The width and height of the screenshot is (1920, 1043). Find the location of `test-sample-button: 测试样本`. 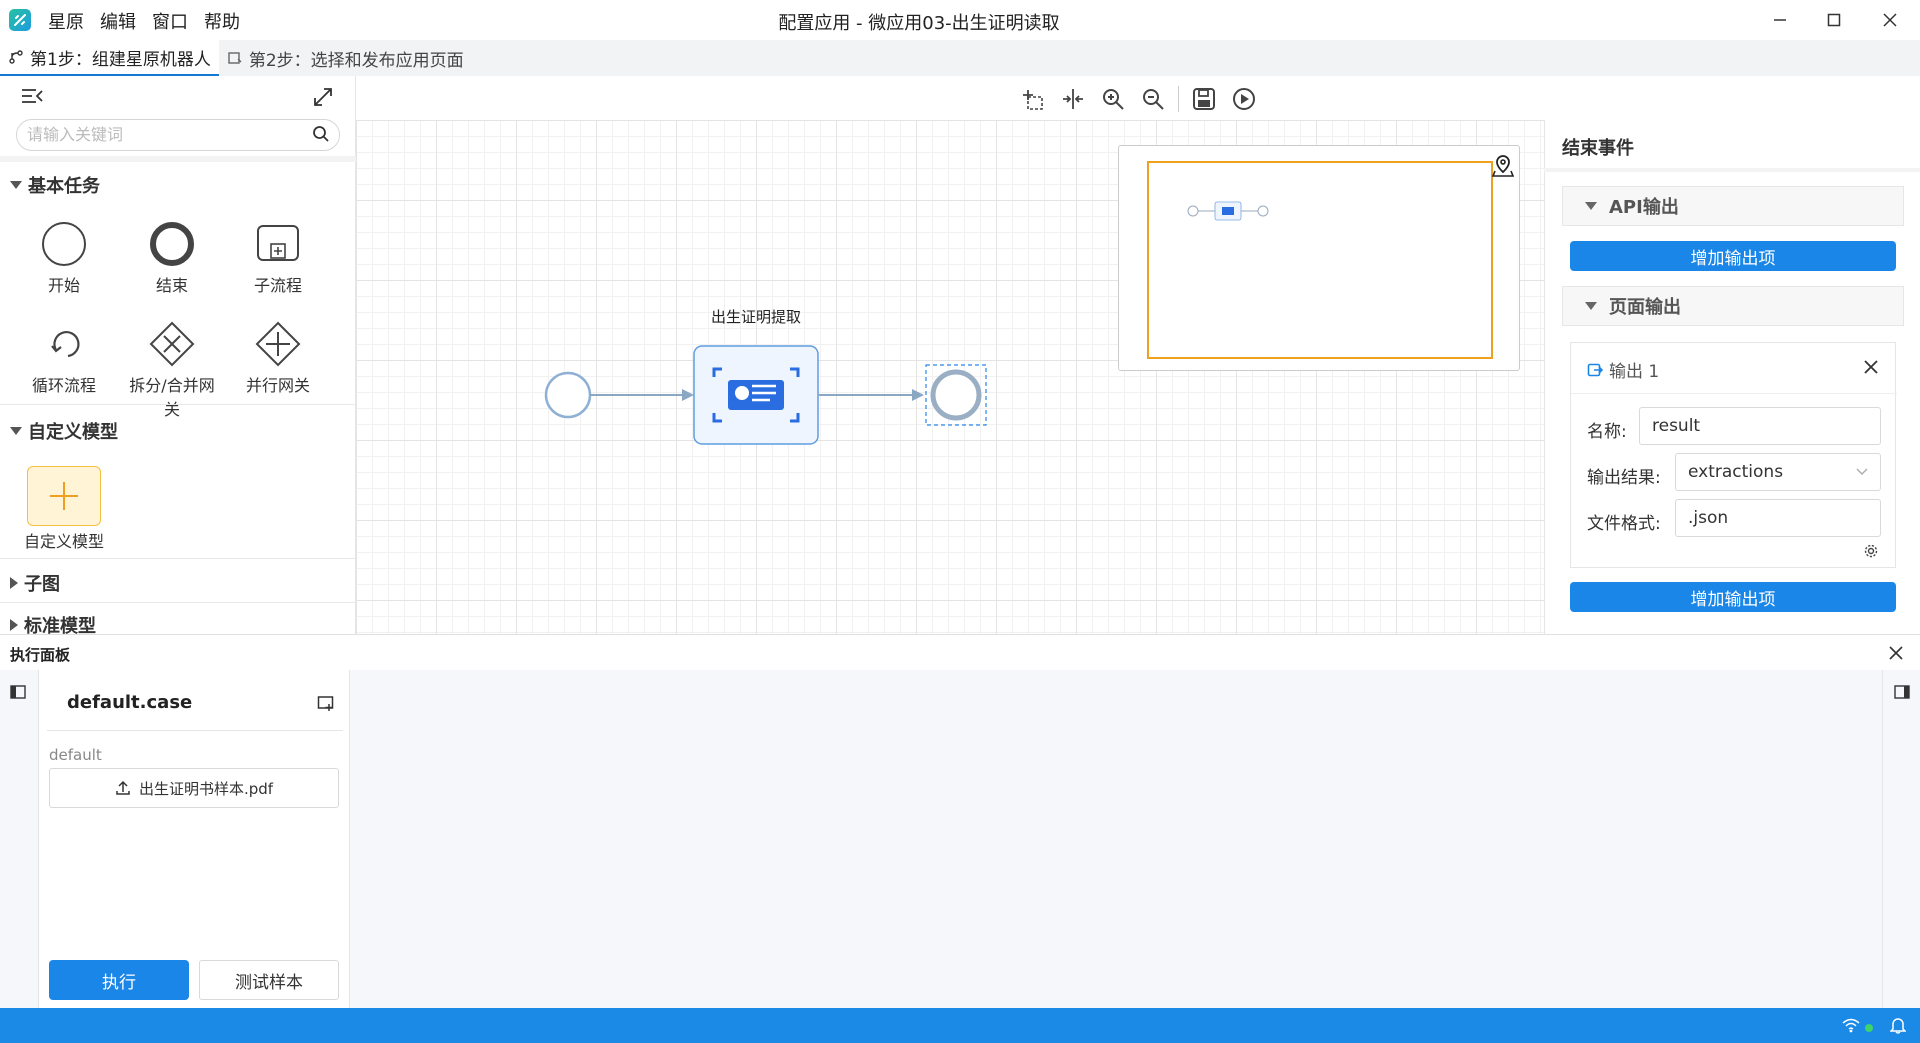

test-sample-button: 测试样本 is located at coordinates (269, 980).